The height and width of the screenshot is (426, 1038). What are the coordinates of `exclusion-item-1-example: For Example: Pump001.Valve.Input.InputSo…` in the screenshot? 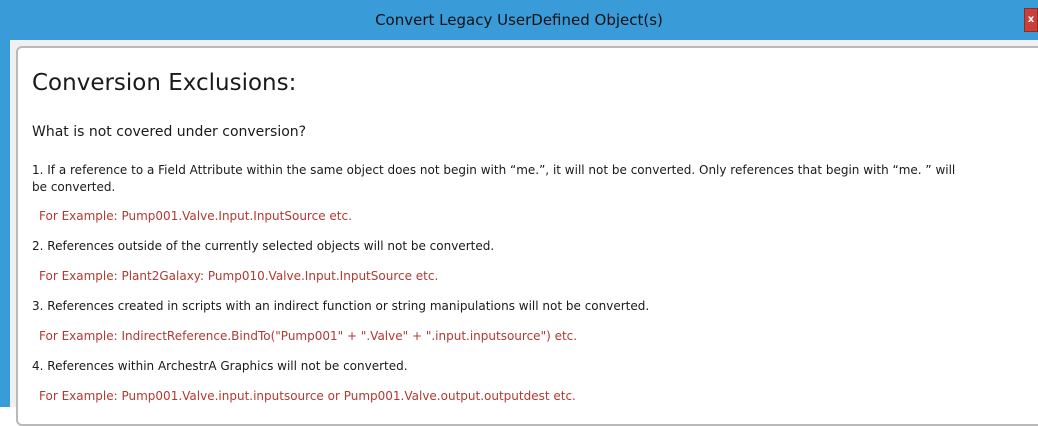 It's located at (195, 216).